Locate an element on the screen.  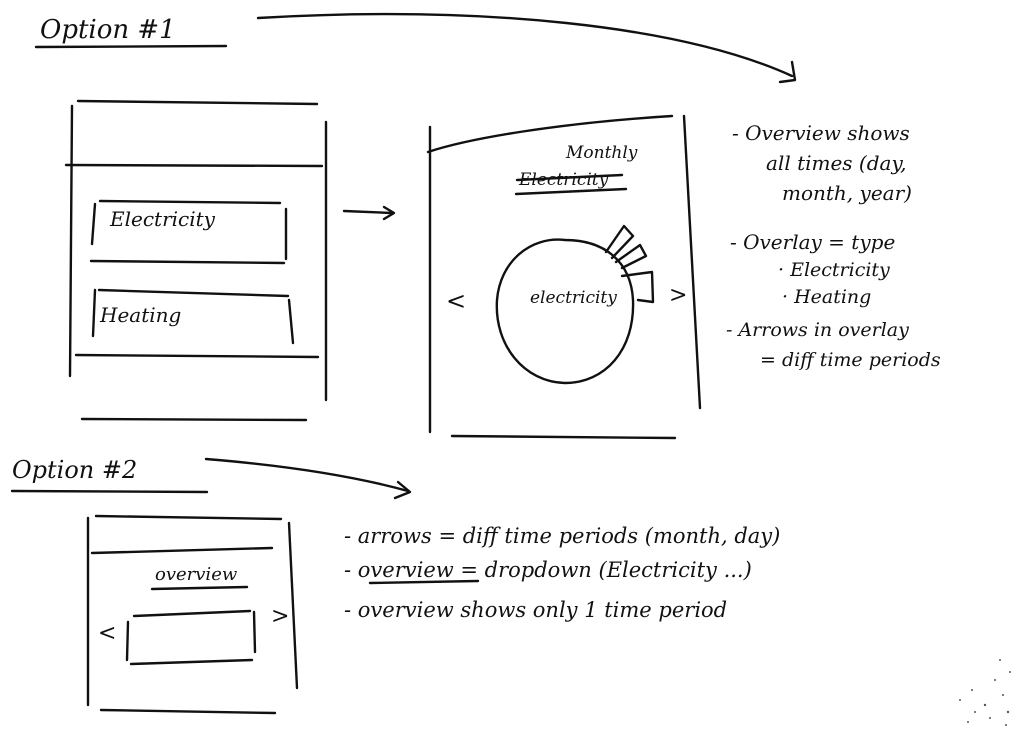
option1-note-2: all times (day, is located at coordinates (836, 163).